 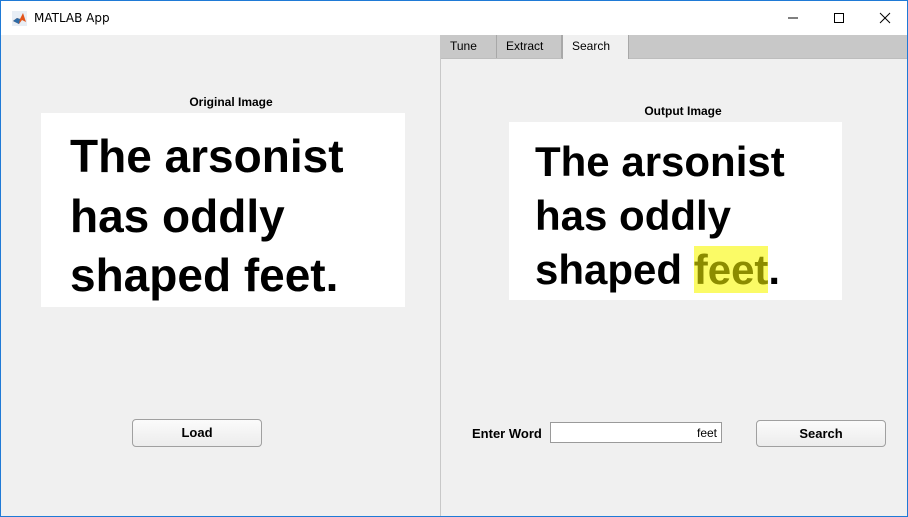 I want to click on close-icon, so click(x=885, y=18).